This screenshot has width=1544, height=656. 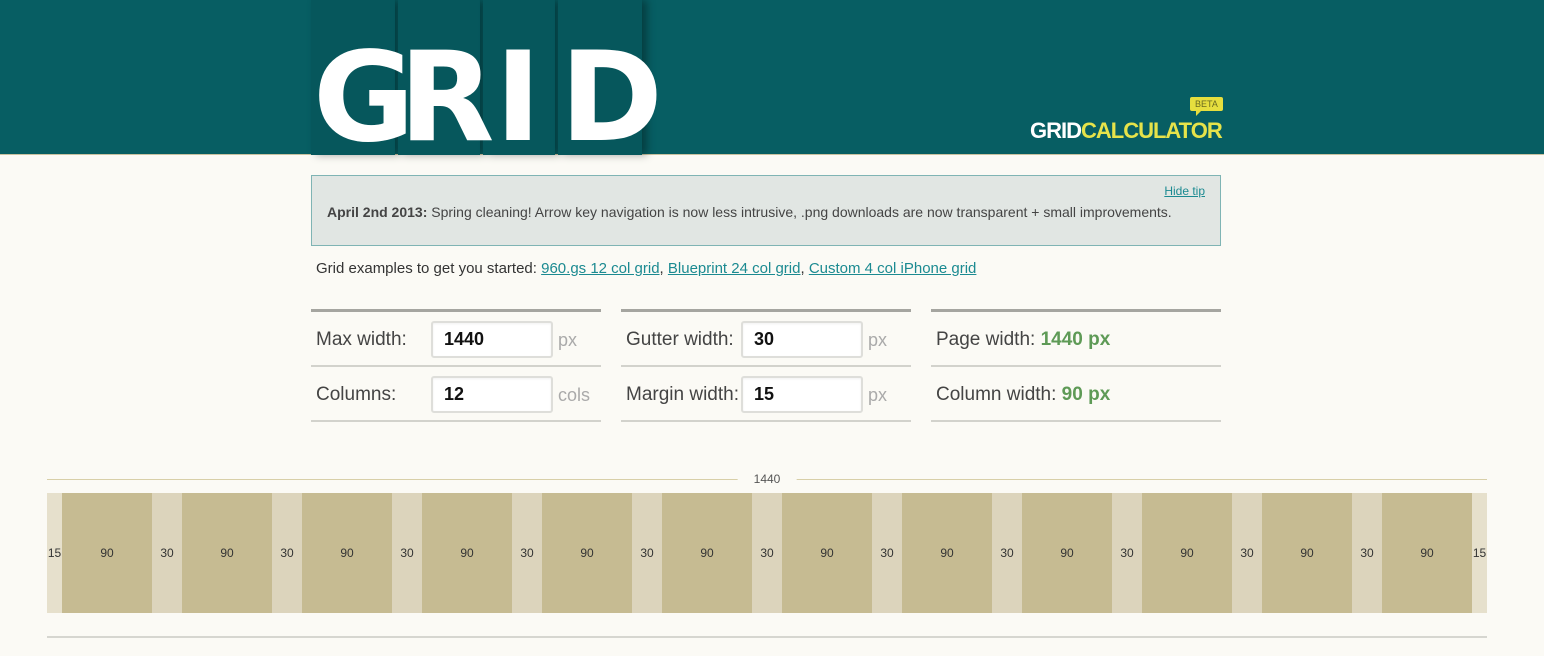 I want to click on panel-gutter-margin: Gutter width: px Margin width: px, so click(x=766, y=365).